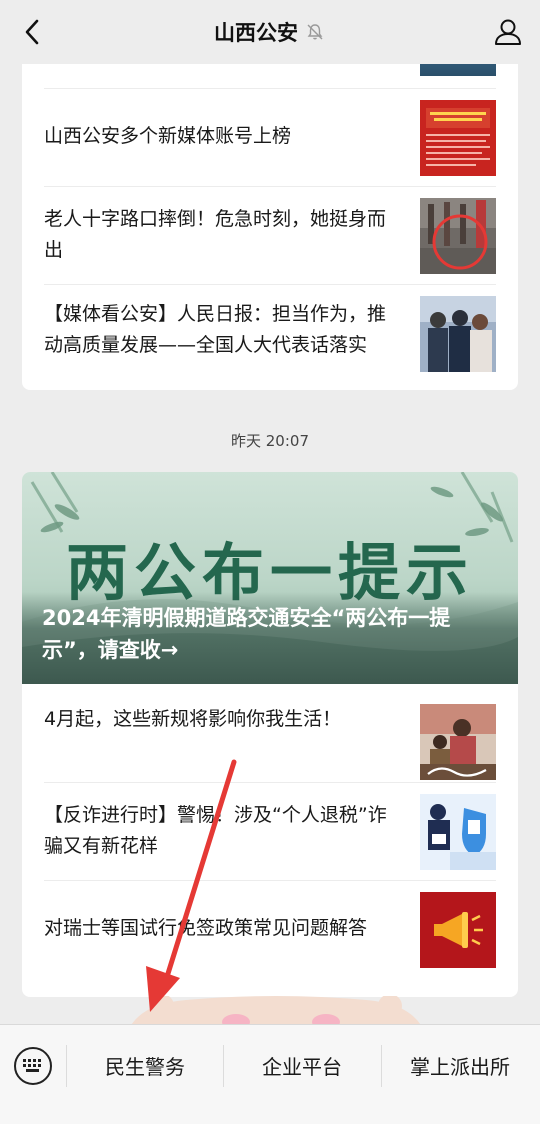  What do you see at coordinates (168, 136) in the screenshot?
I see `article-title: 山西公安多个新媒体账号上榜` at bounding box center [168, 136].